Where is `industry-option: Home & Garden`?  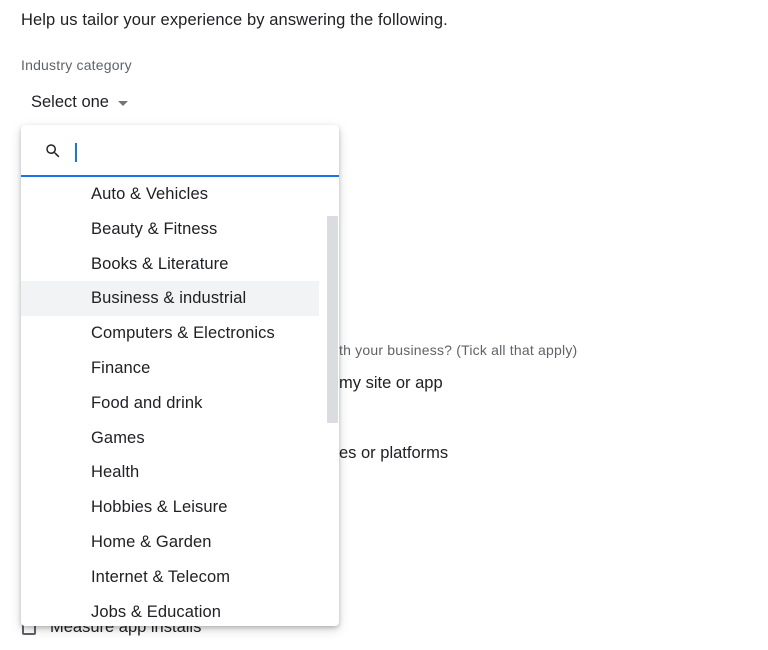 industry-option: Home & Garden is located at coordinates (170, 542).